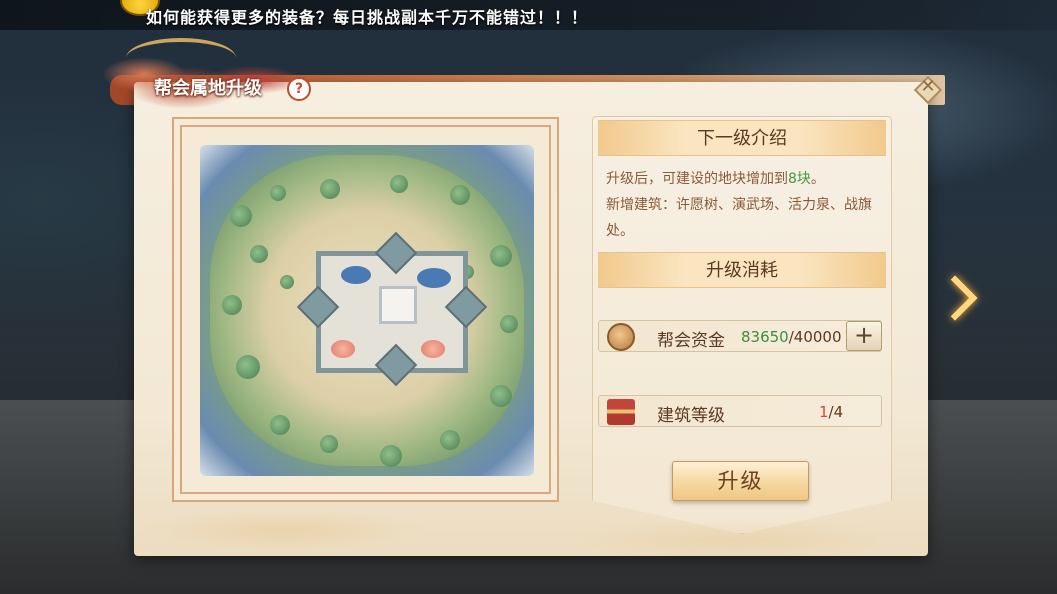 The image size is (1057, 594). What do you see at coordinates (928, 86) in the screenshot?
I see `close-icon: ✕` at bounding box center [928, 86].